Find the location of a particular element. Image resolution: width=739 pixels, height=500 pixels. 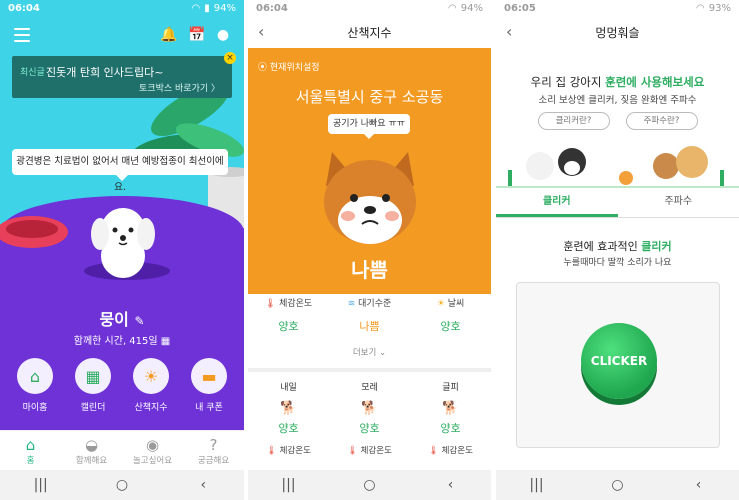

menu-icon is located at coordinates (22, 35).